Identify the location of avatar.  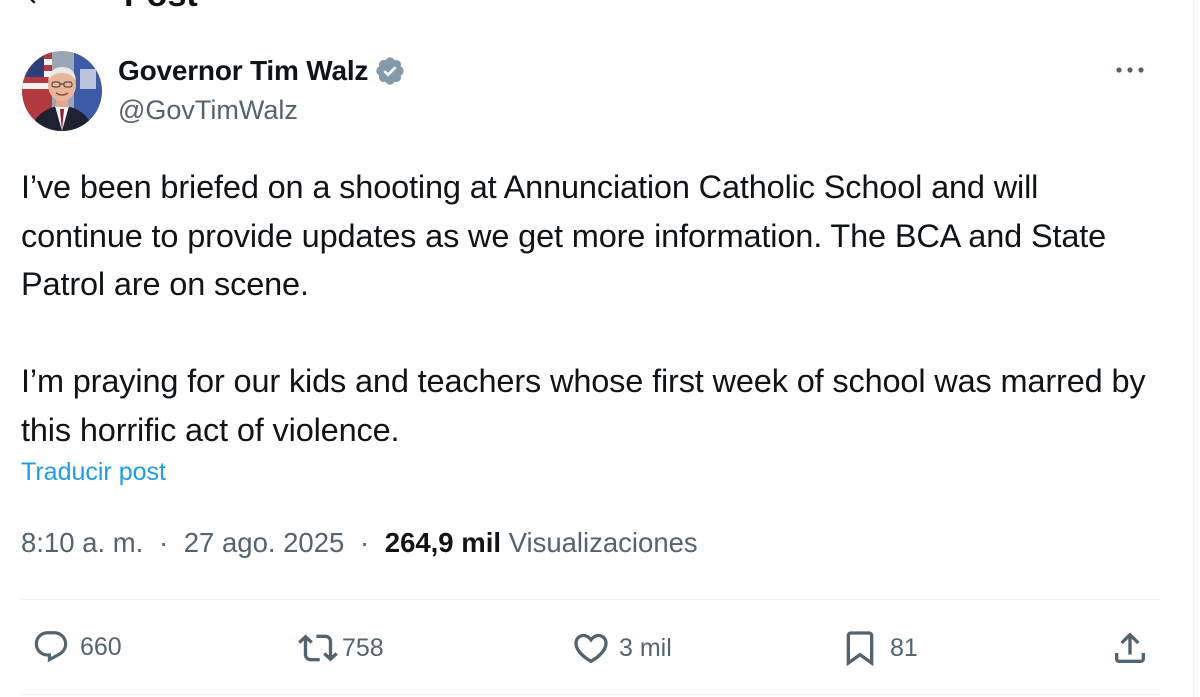
(62, 91).